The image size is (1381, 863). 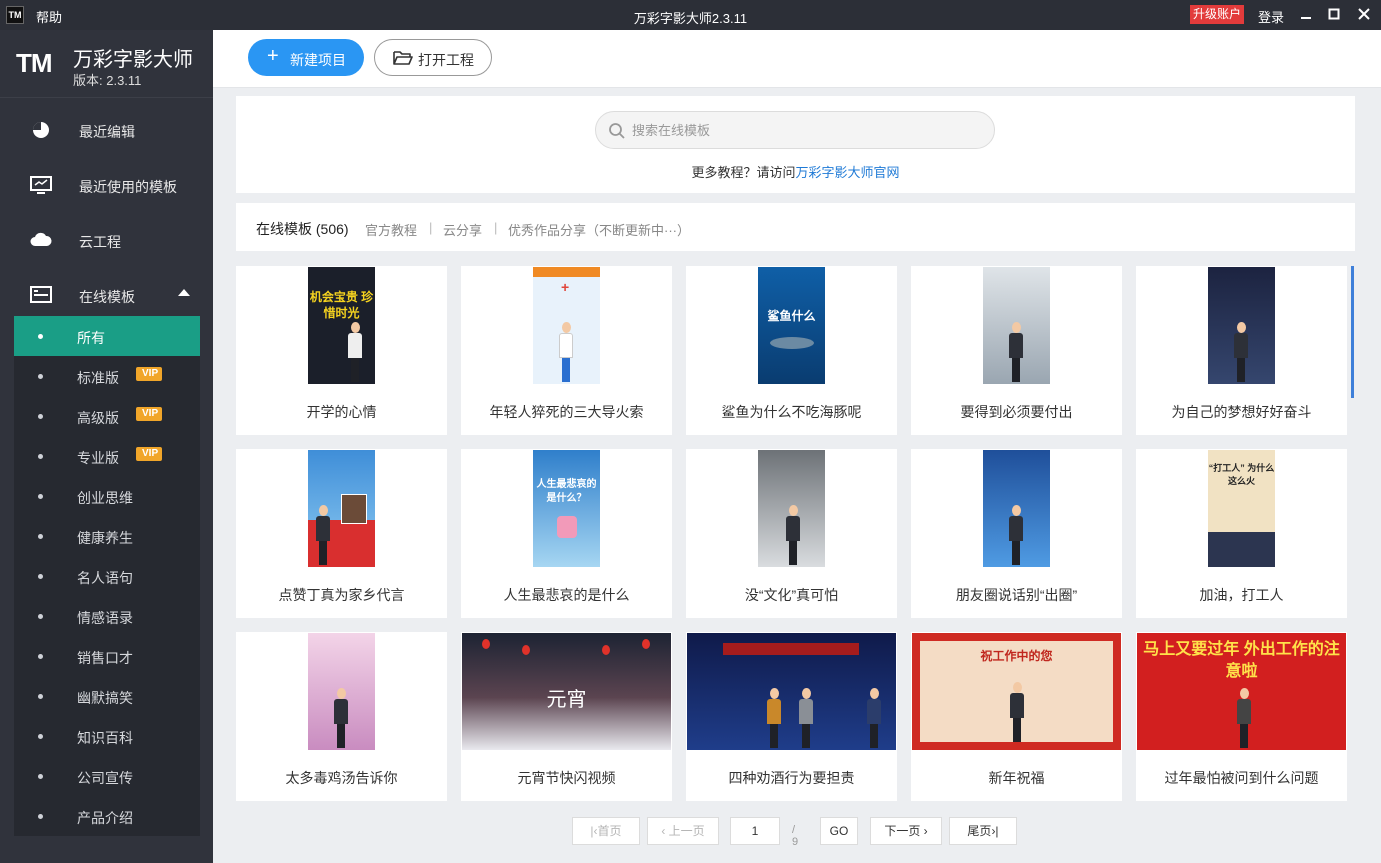 I want to click on chevron-left-icon: ‹, so click(x=665, y=831).